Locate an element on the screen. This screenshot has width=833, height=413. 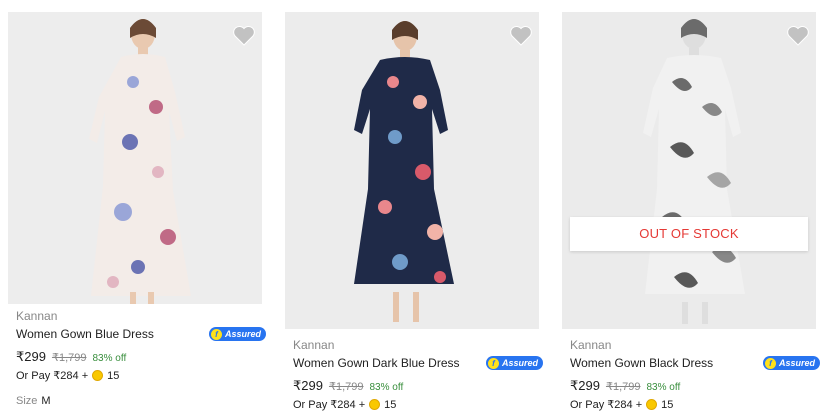
size-info: Size M is located at coordinates (33, 401).